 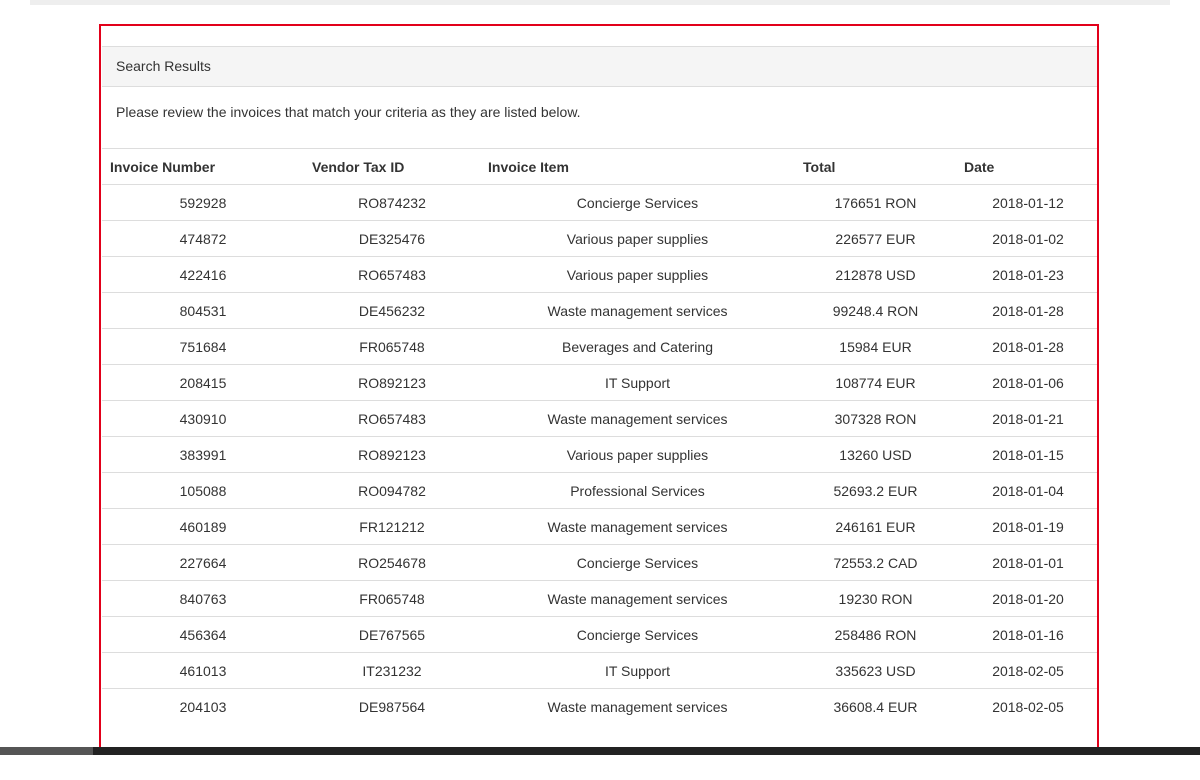 What do you see at coordinates (203, 382) in the screenshot?
I see `cell-invoice-number: 208415` at bounding box center [203, 382].